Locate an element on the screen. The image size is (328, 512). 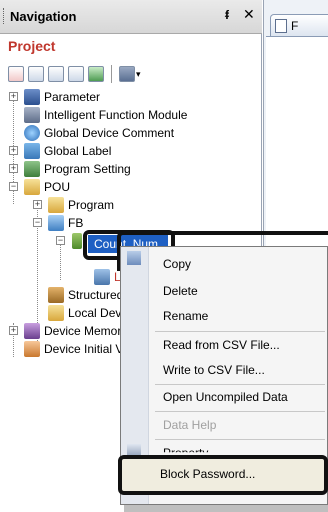
module-icon is located at coordinates (32, 115).